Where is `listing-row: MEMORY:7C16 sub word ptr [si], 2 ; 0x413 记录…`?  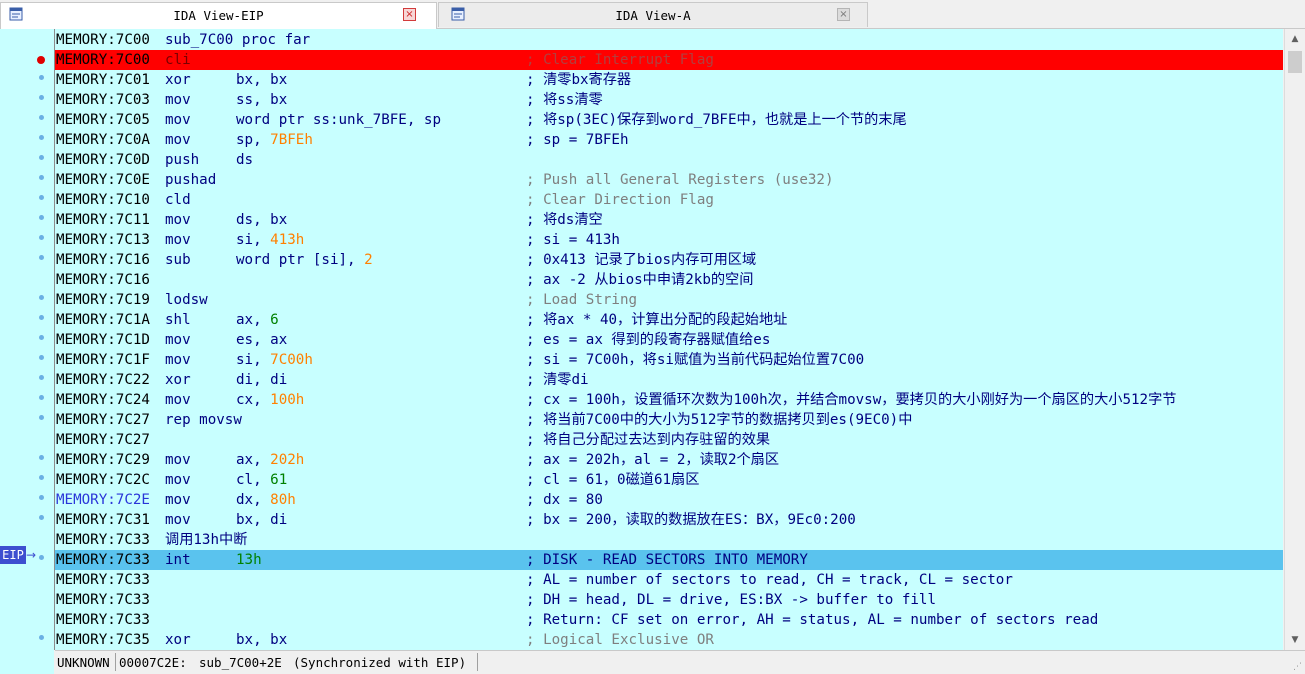 listing-row: MEMORY:7C16 sub word ptr [si], 2 ; 0x413 记录… is located at coordinates (669, 260).